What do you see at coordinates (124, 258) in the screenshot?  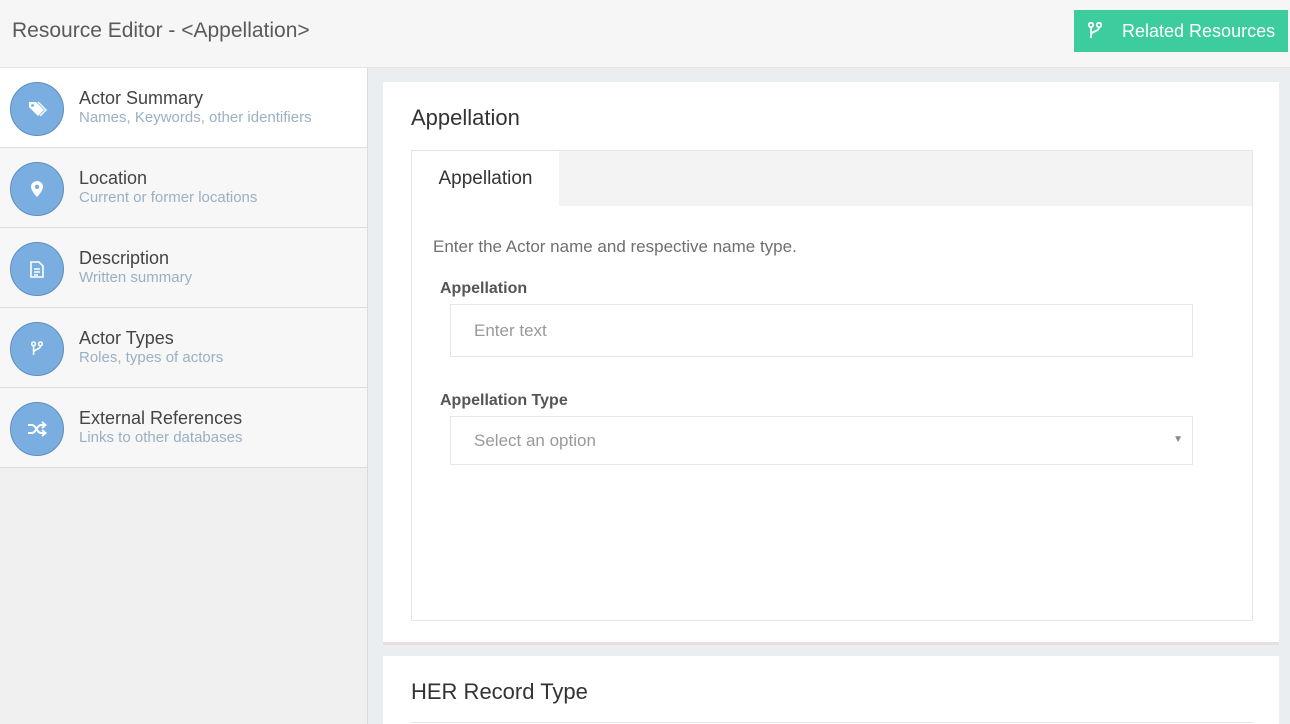 I see `sidebar-item-title: Description` at bounding box center [124, 258].